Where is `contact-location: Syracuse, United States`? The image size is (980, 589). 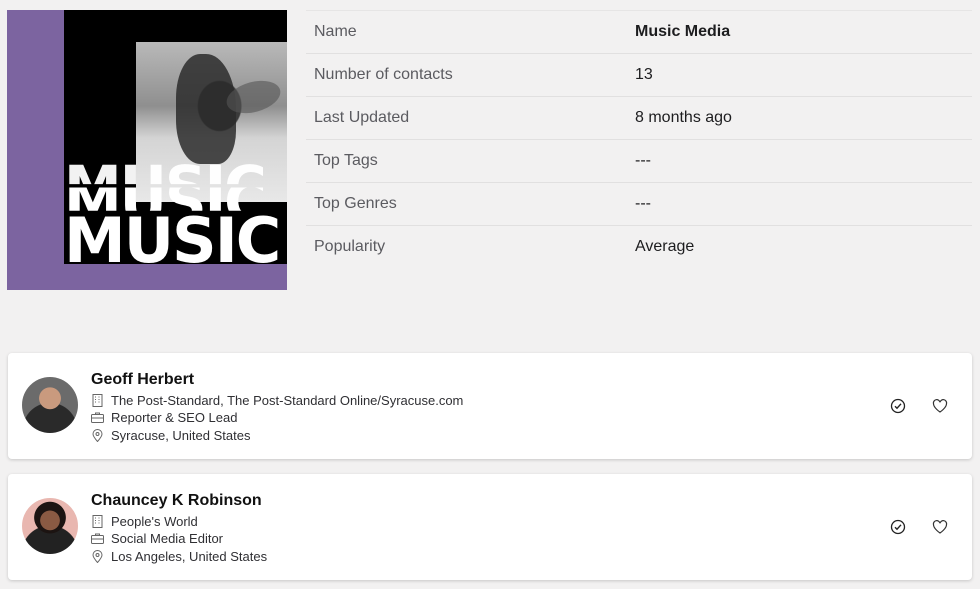
contact-location: Syracuse, United States is located at coordinates (170, 435).